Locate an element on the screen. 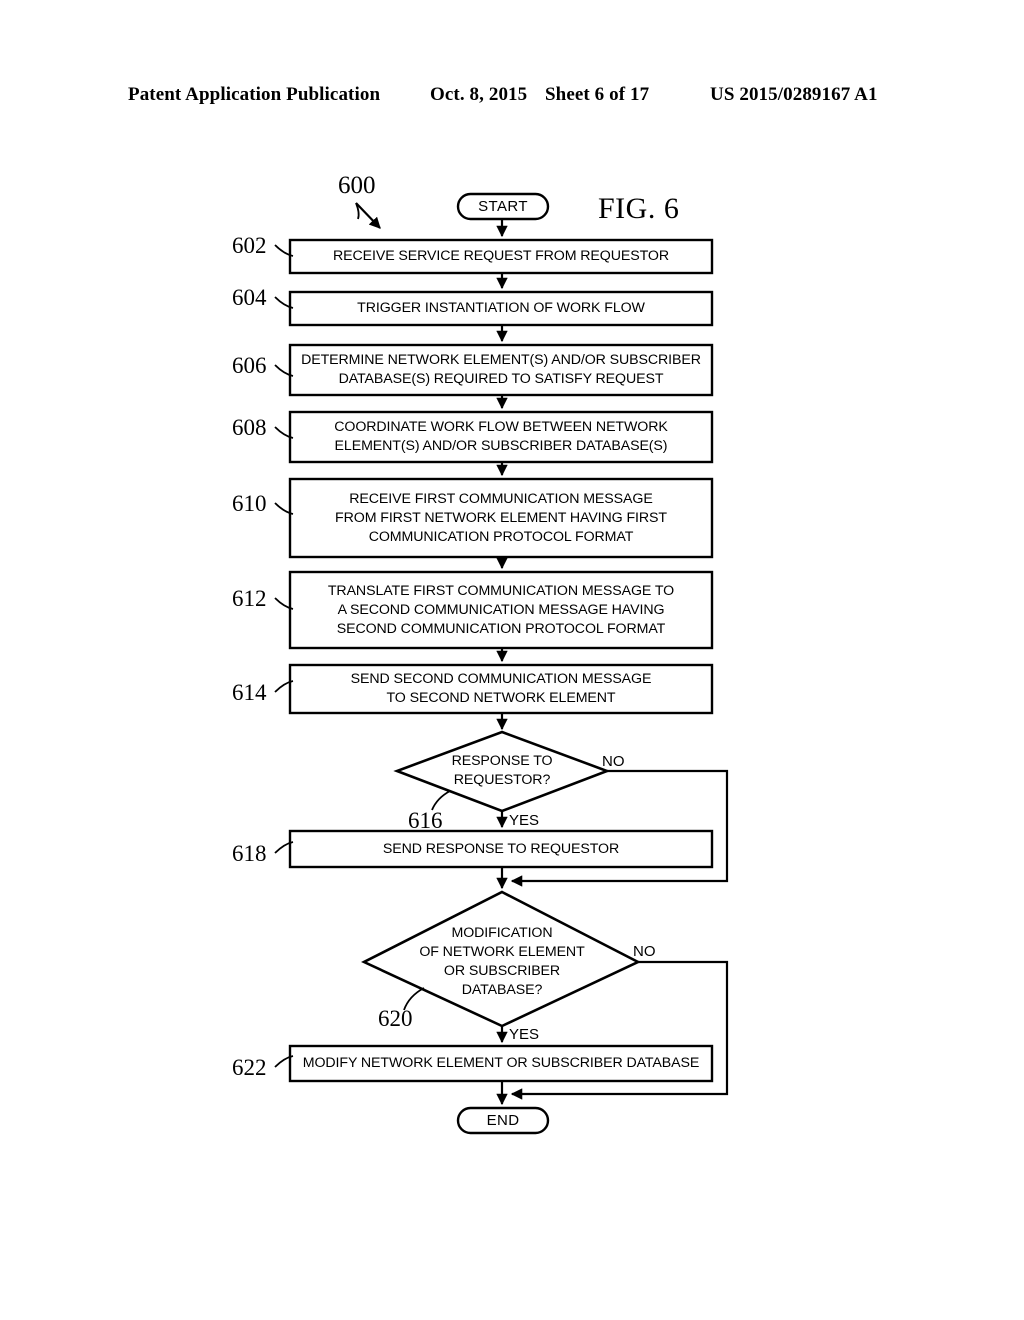 The image size is (1024, 1320). edge-label-no-620: NO is located at coordinates (644, 951).